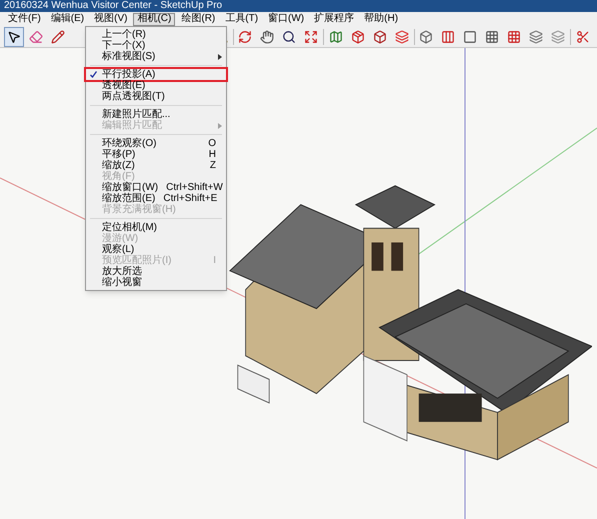 This screenshot has width=597, height=519. Describe the element at coordinates (156, 198) in the screenshot. I see `menu-option: 缩放范围(E) Ctrl+Shift+E` at that location.